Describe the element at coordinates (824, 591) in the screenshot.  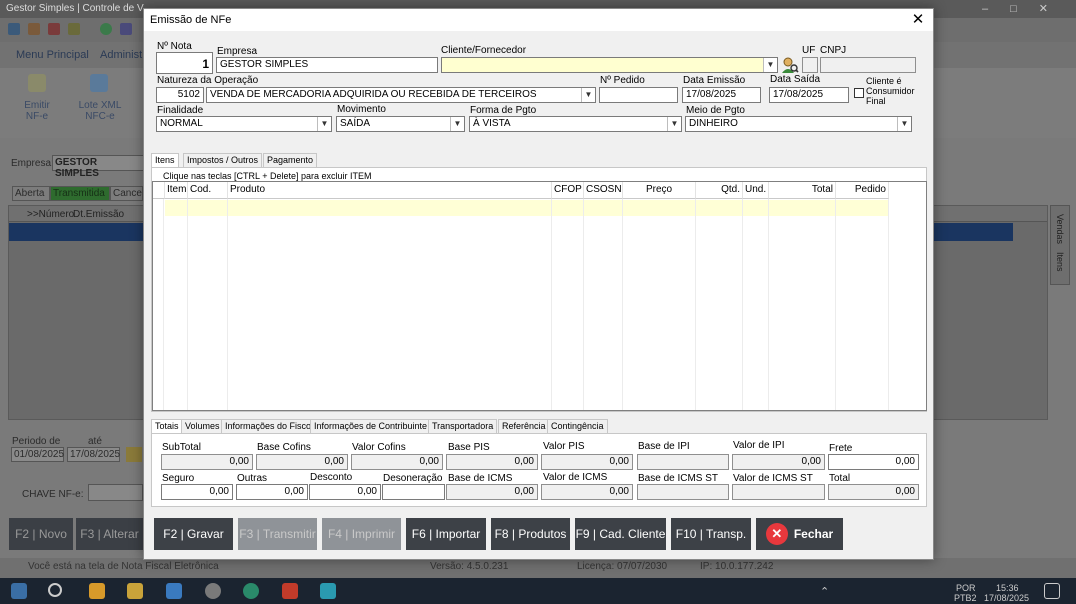
I see `chevron-up-icon: ⌃` at that location.